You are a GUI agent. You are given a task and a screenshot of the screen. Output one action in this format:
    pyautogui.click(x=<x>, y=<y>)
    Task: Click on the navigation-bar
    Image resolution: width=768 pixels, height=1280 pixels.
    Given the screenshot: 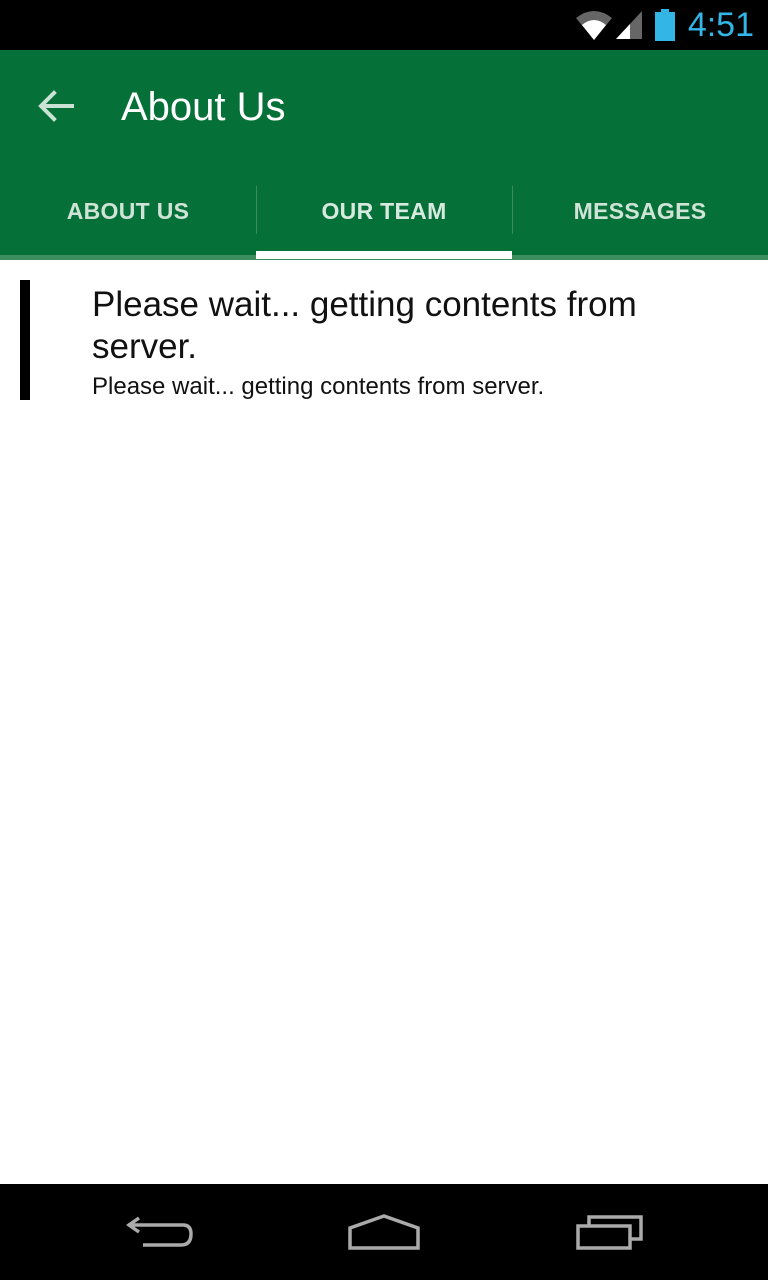 What is the action you would take?
    pyautogui.click(x=384, y=1232)
    